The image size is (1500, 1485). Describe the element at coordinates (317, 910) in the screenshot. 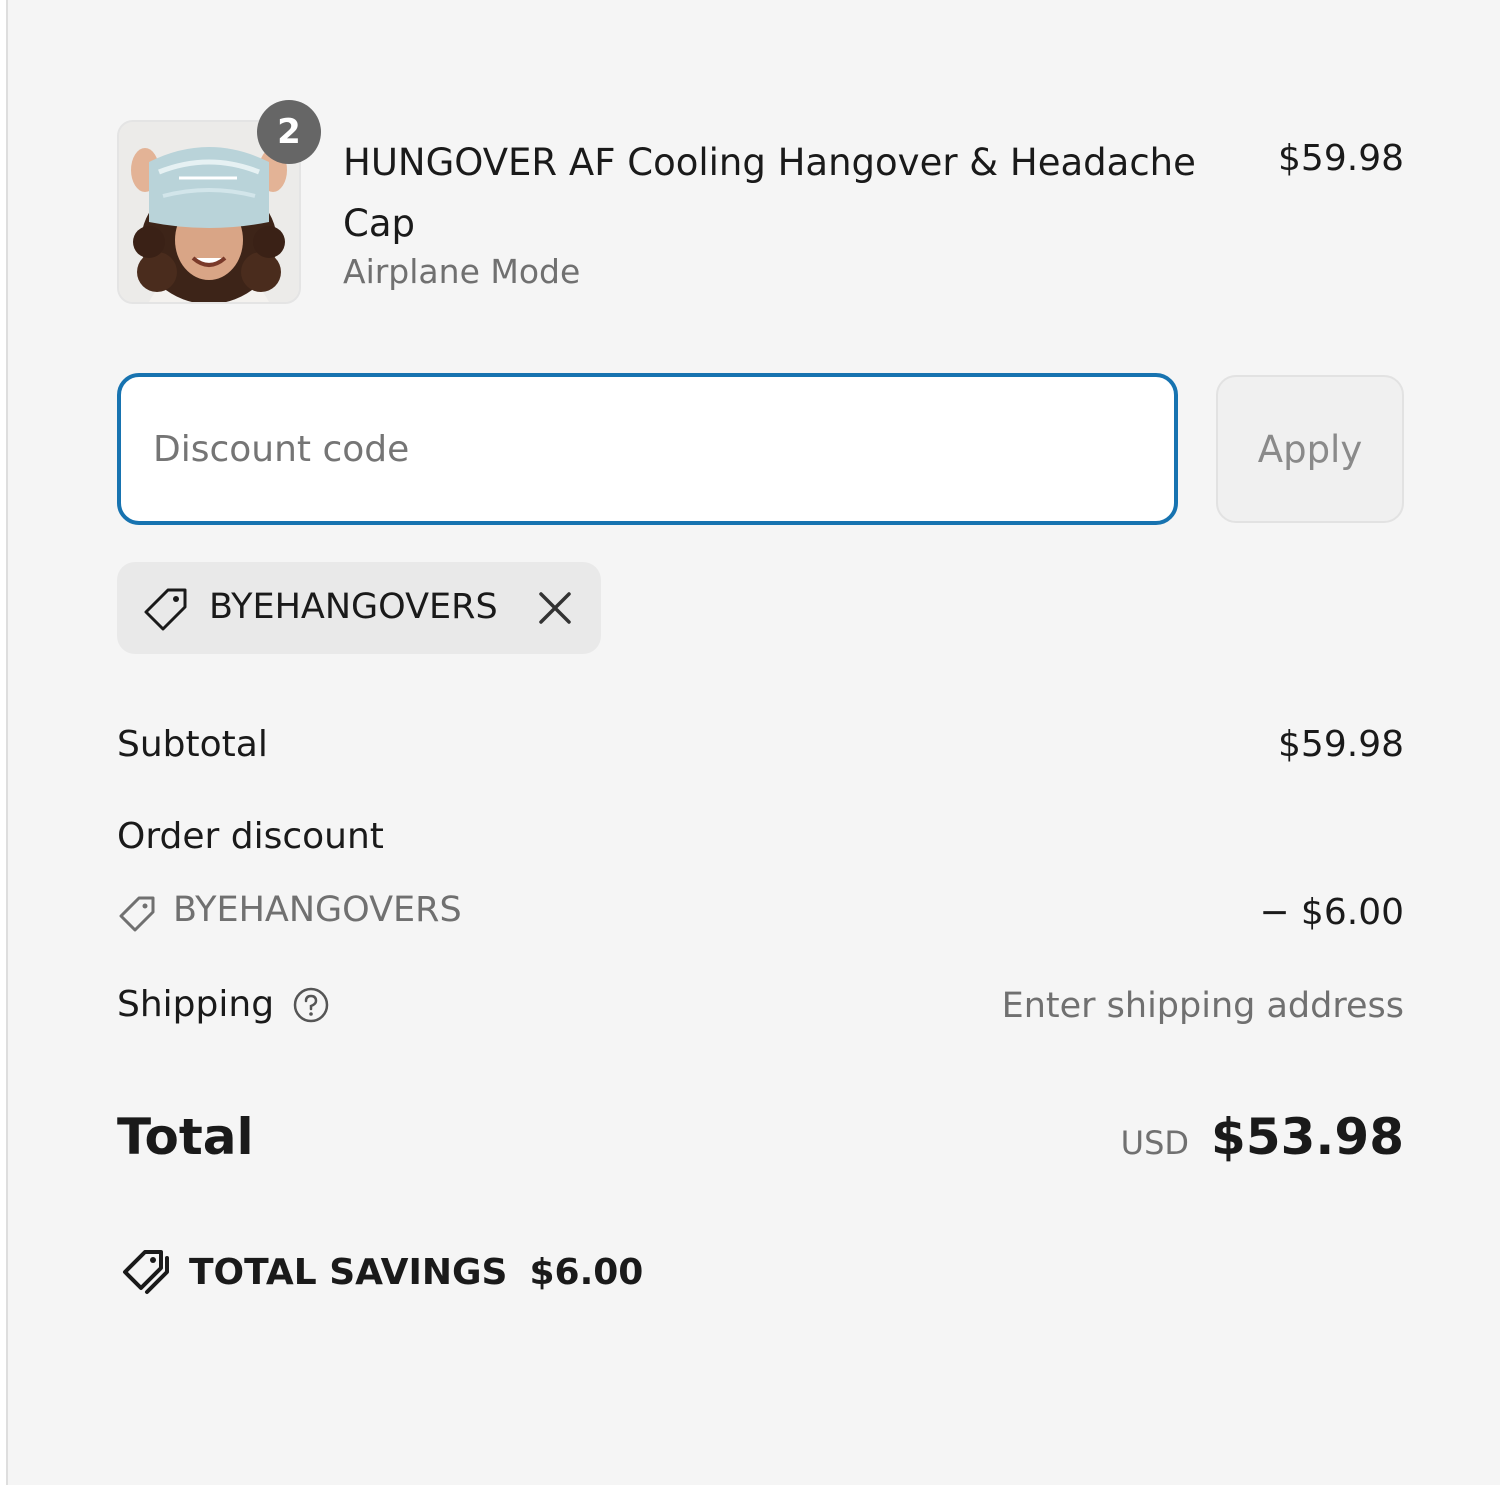

I see `order-discount-code: BYEHANGOVERS` at that location.